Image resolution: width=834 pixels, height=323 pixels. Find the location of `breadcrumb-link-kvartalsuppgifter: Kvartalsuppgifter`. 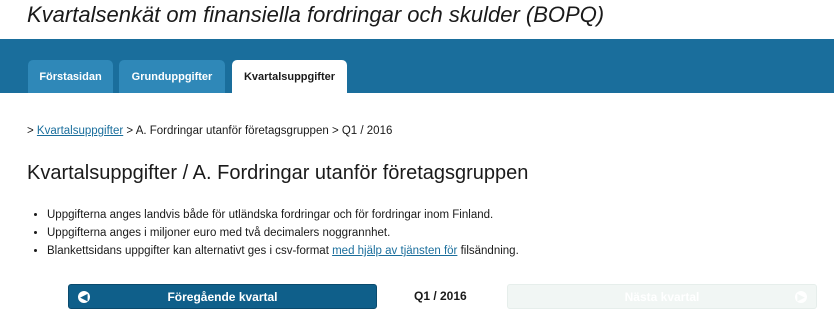

breadcrumb-link-kvartalsuppgifter: Kvartalsuppgifter is located at coordinates (80, 131).